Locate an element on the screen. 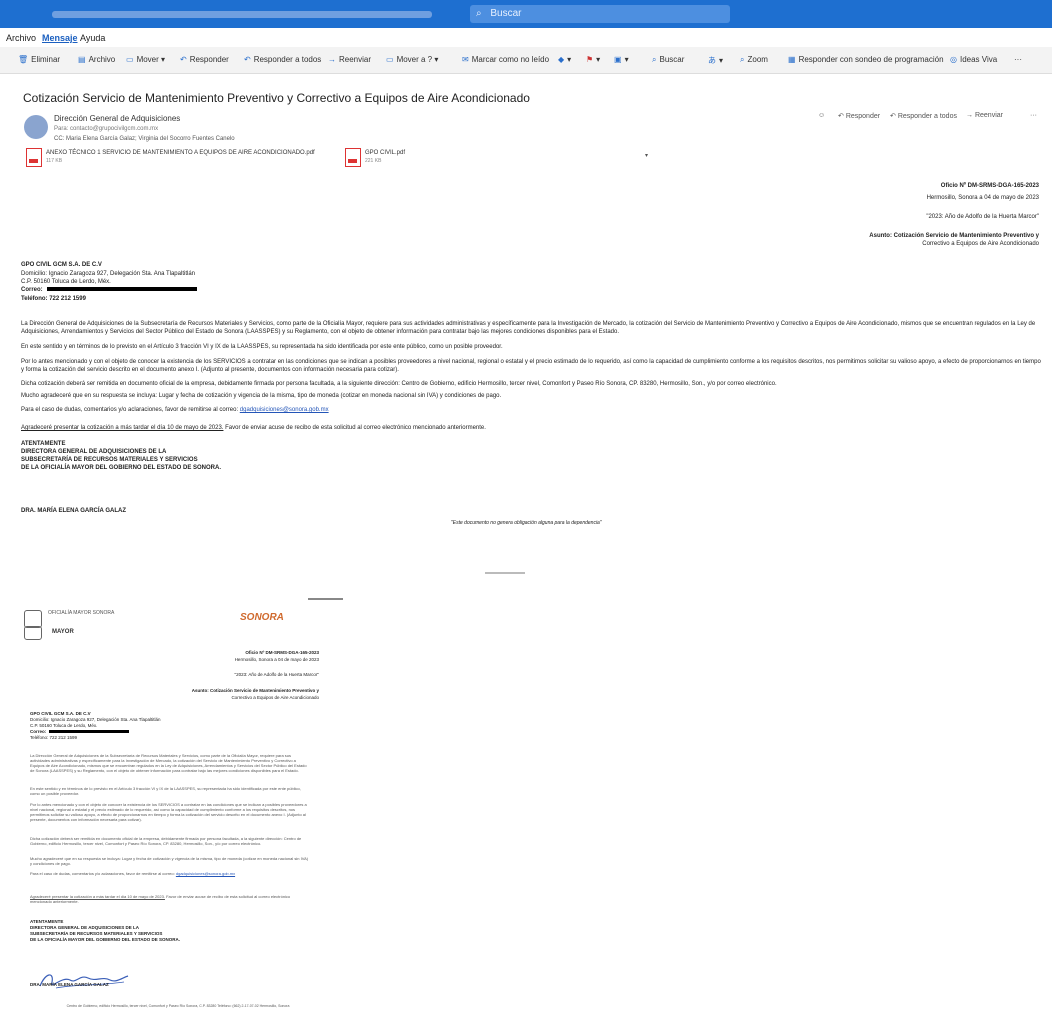 This screenshot has height=1019, width=1052. scan-email: Correo: is located at coordinates (80, 731).